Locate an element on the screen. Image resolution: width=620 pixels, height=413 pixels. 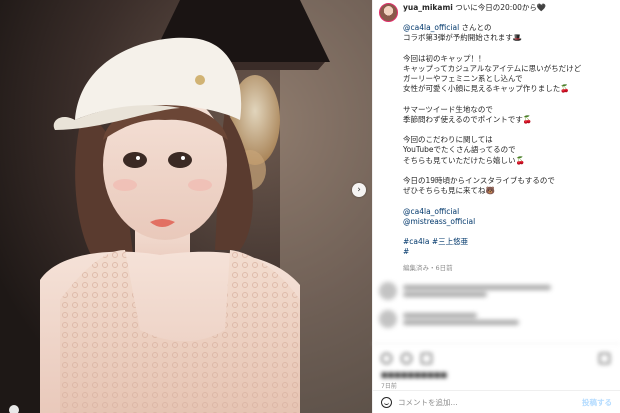
caption-line: コラボ第3弾が予約開始されます🎩 is located at coordinates (463, 38).